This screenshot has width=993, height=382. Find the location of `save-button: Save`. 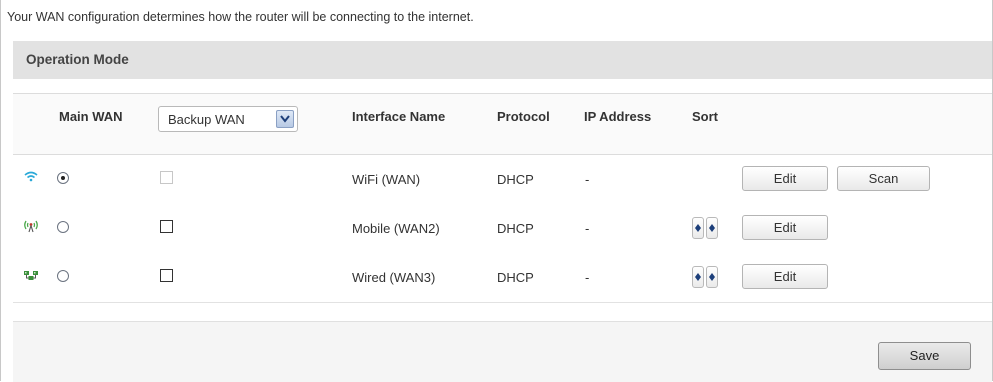

save-button: Save is located at coordinates (924, 356).